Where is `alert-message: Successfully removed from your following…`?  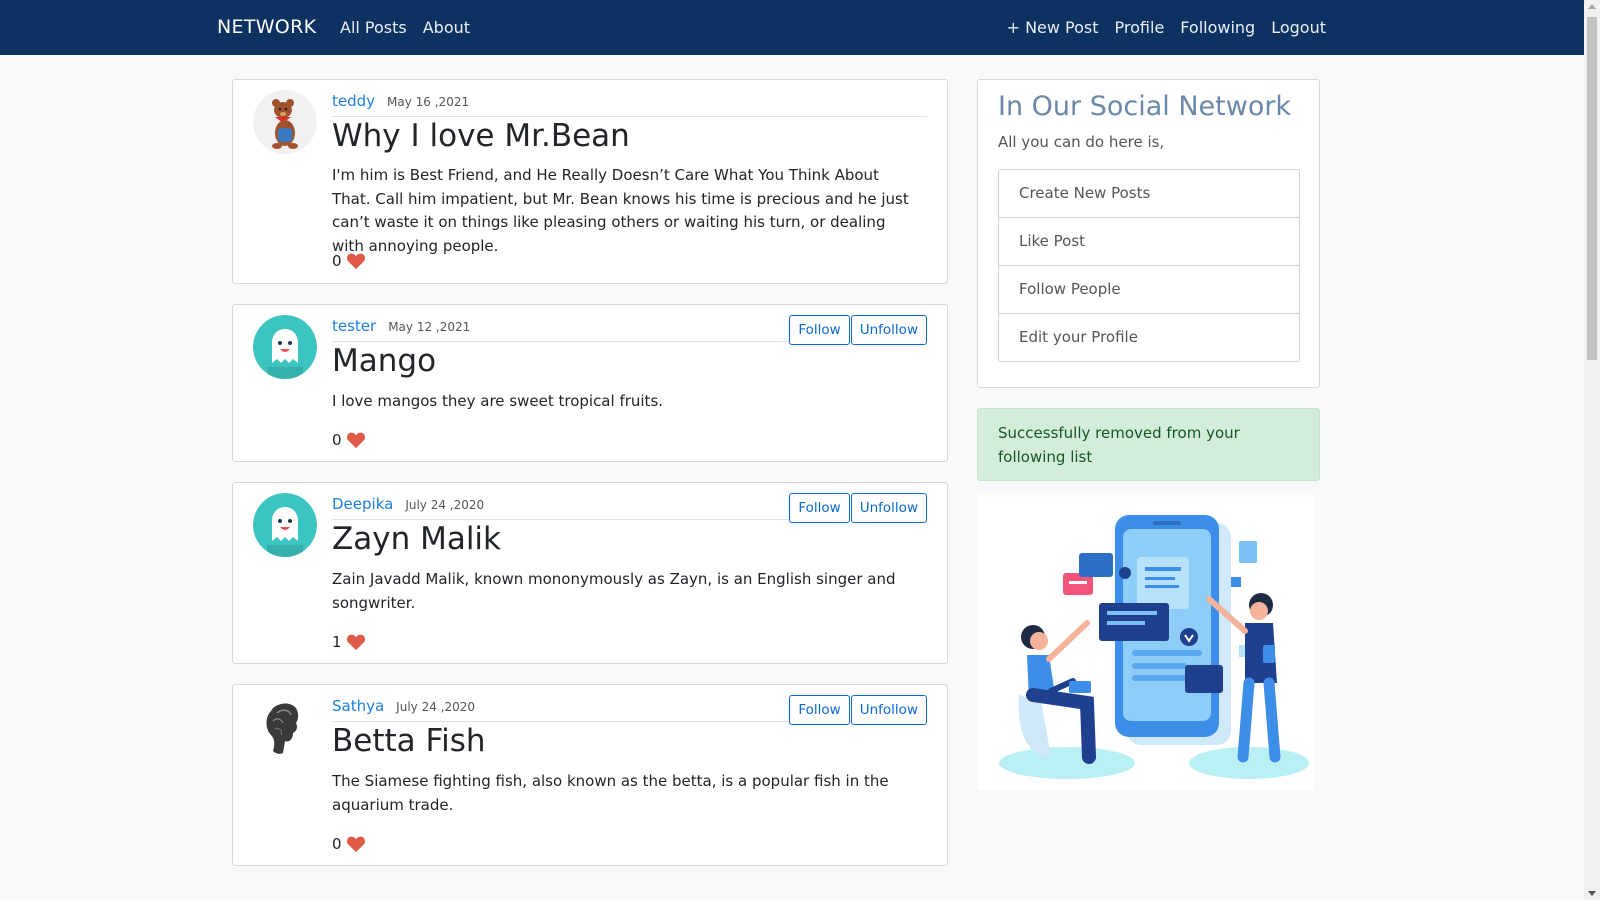 alert-message: Successfully removed from your following… is located at coordinates (1119, 445).